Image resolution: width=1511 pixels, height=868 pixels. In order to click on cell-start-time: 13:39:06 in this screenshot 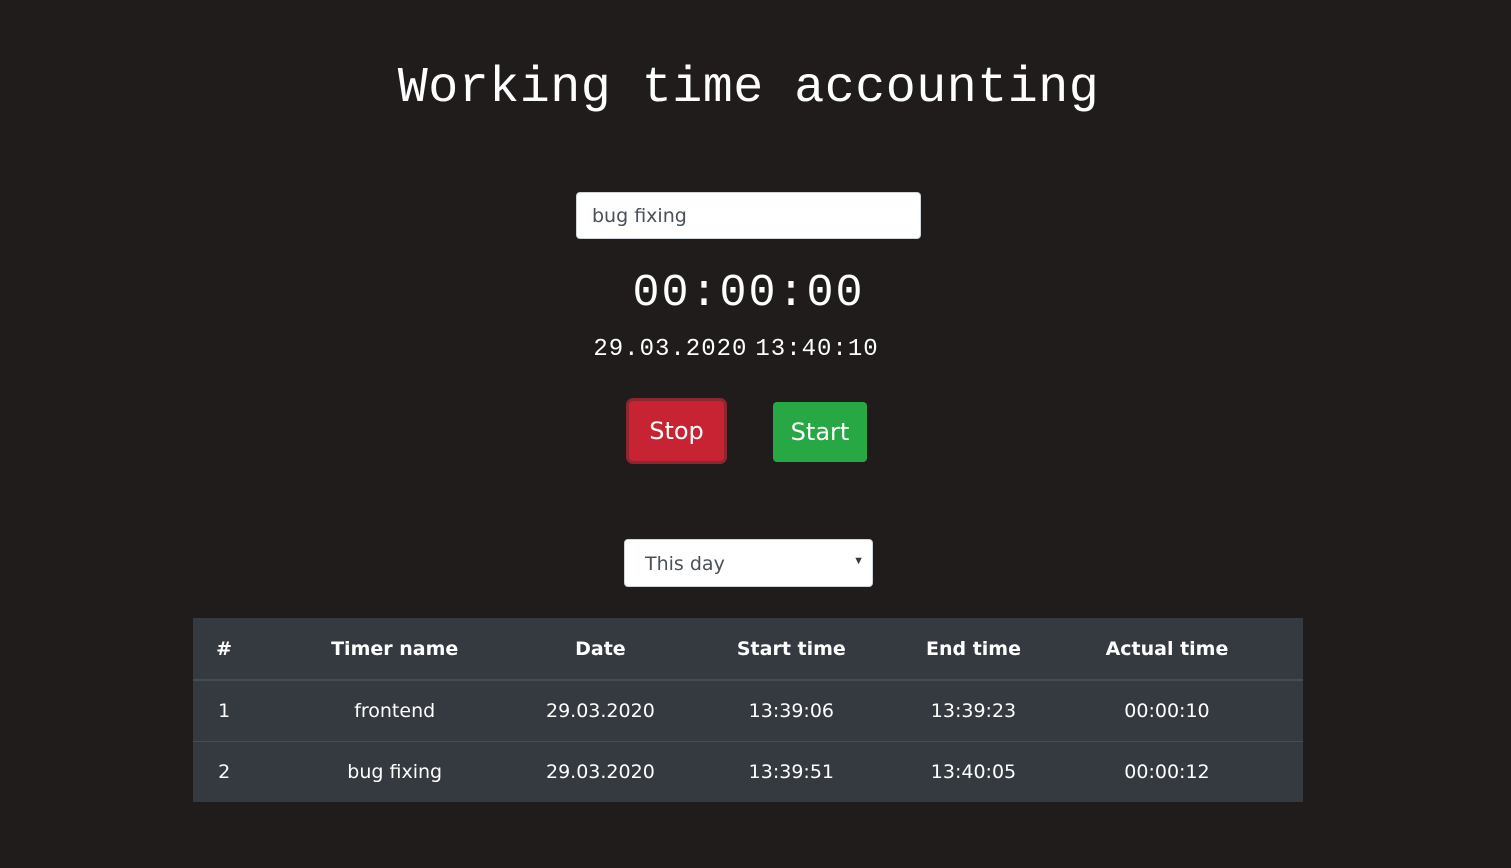, I will do `click(791, 711)`.